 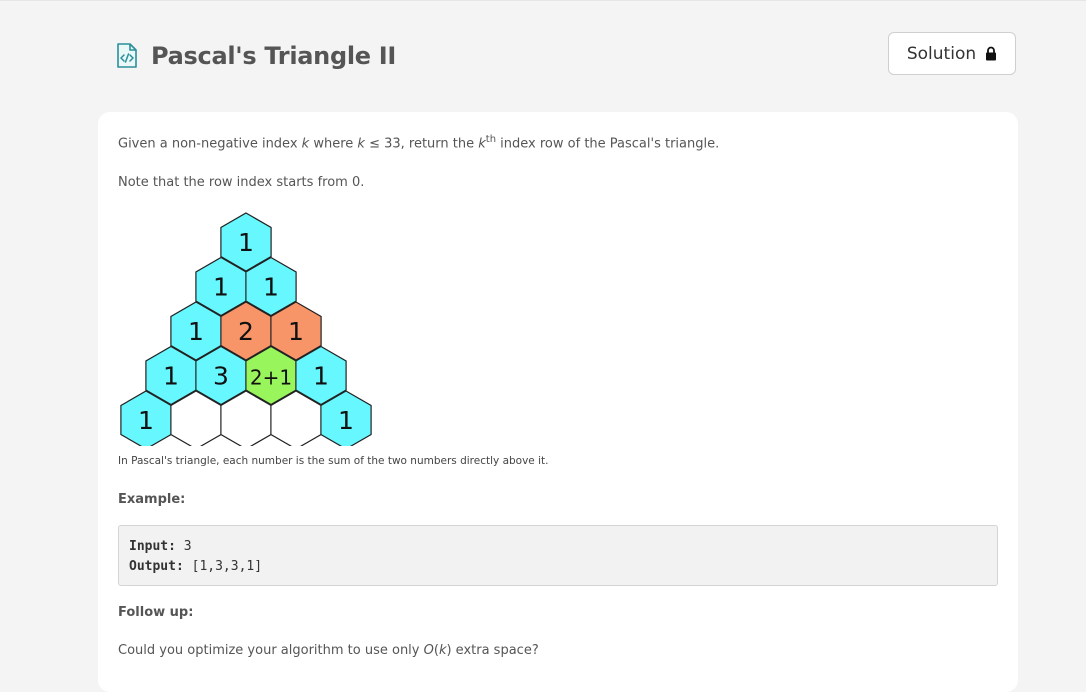 What do you see at coordinates (246, 331) in the screenshot?
I see `hex-cell-label: 2` at bounding box center [246, 331].